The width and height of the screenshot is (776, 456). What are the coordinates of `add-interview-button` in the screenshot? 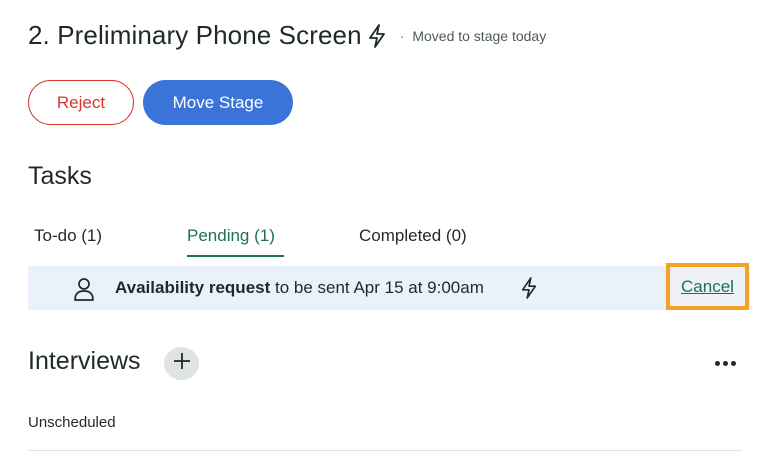 It's located at (181, 363).